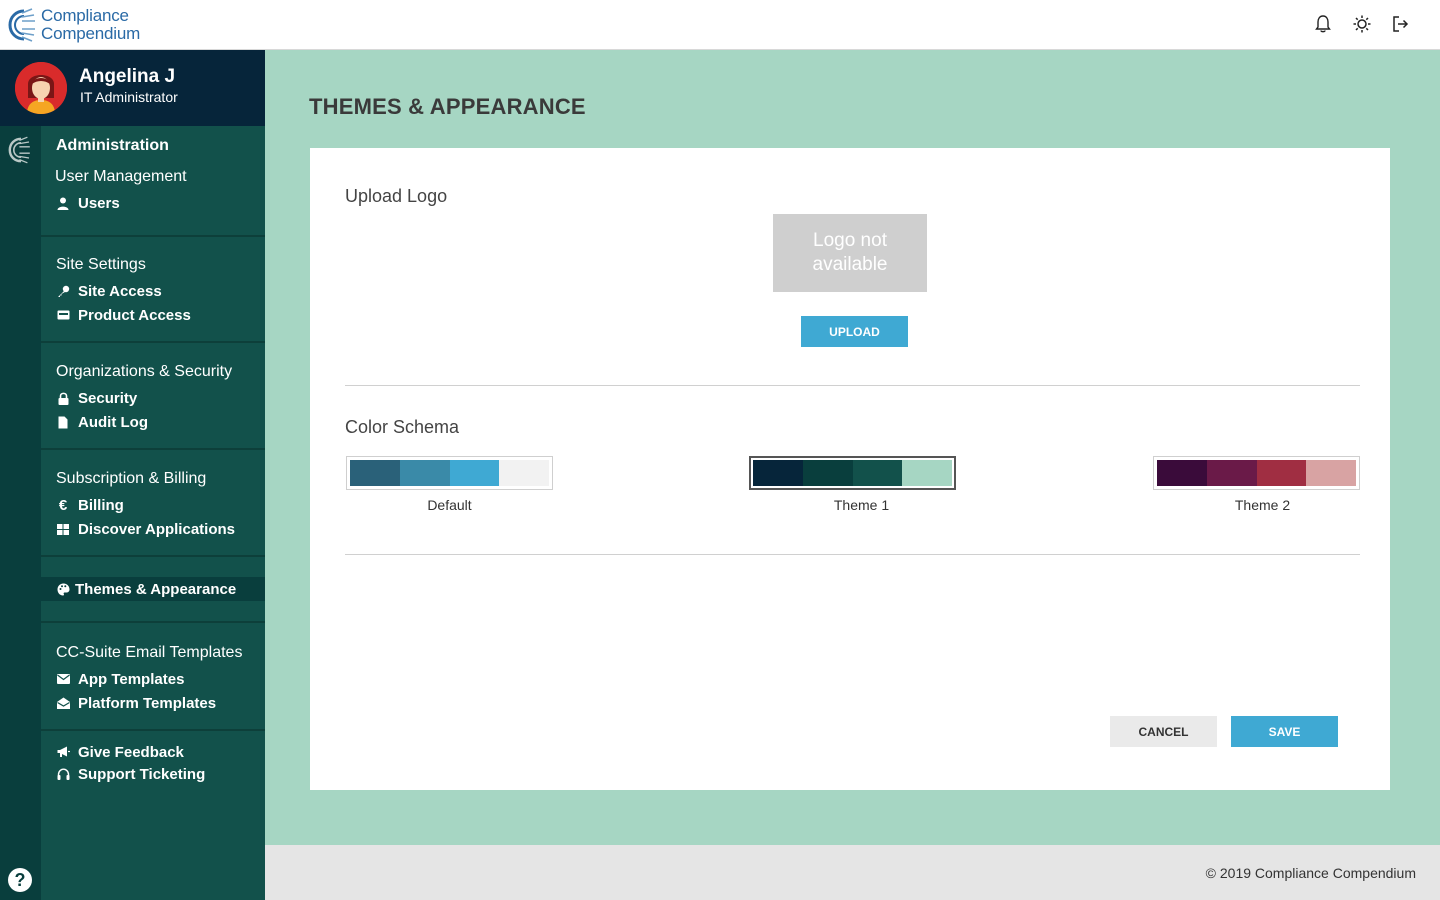 The image size is (1440, 900). Describe the element at coordinates (1262, 505) in the screenshot. I see `color-scheme-label: Theme 2` at that location.